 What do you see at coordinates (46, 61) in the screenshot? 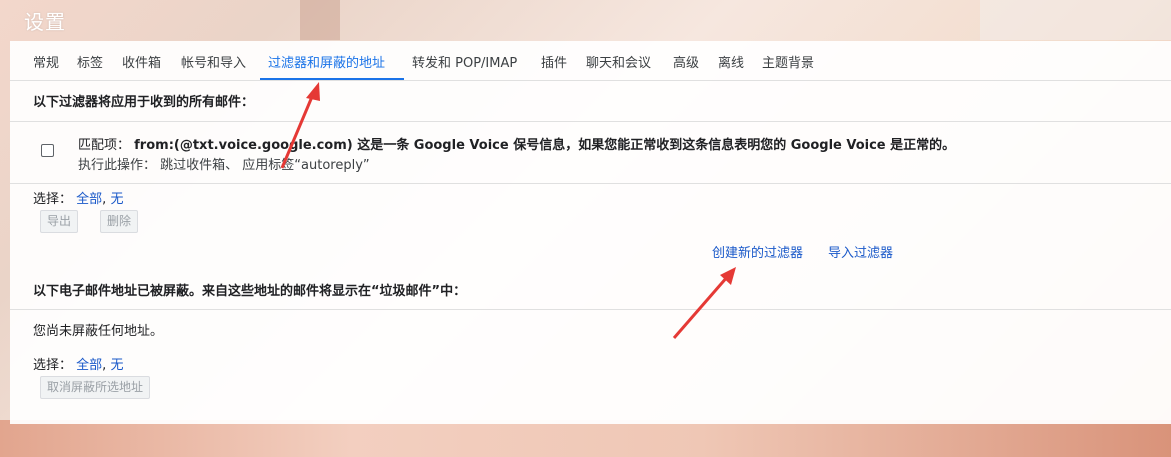
I see `tab-general: 常规` at bounding box center [46, 61].